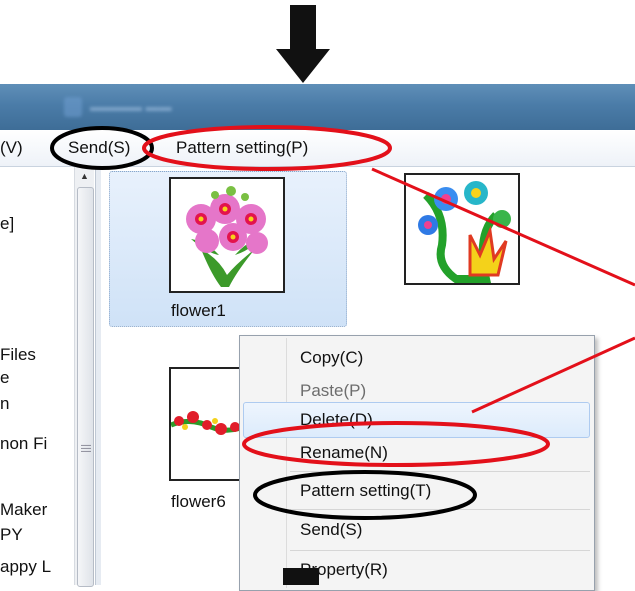  Describe the element at coordinates (11, 148) in the screenshot. I see `menu-view: (V)` at that location.